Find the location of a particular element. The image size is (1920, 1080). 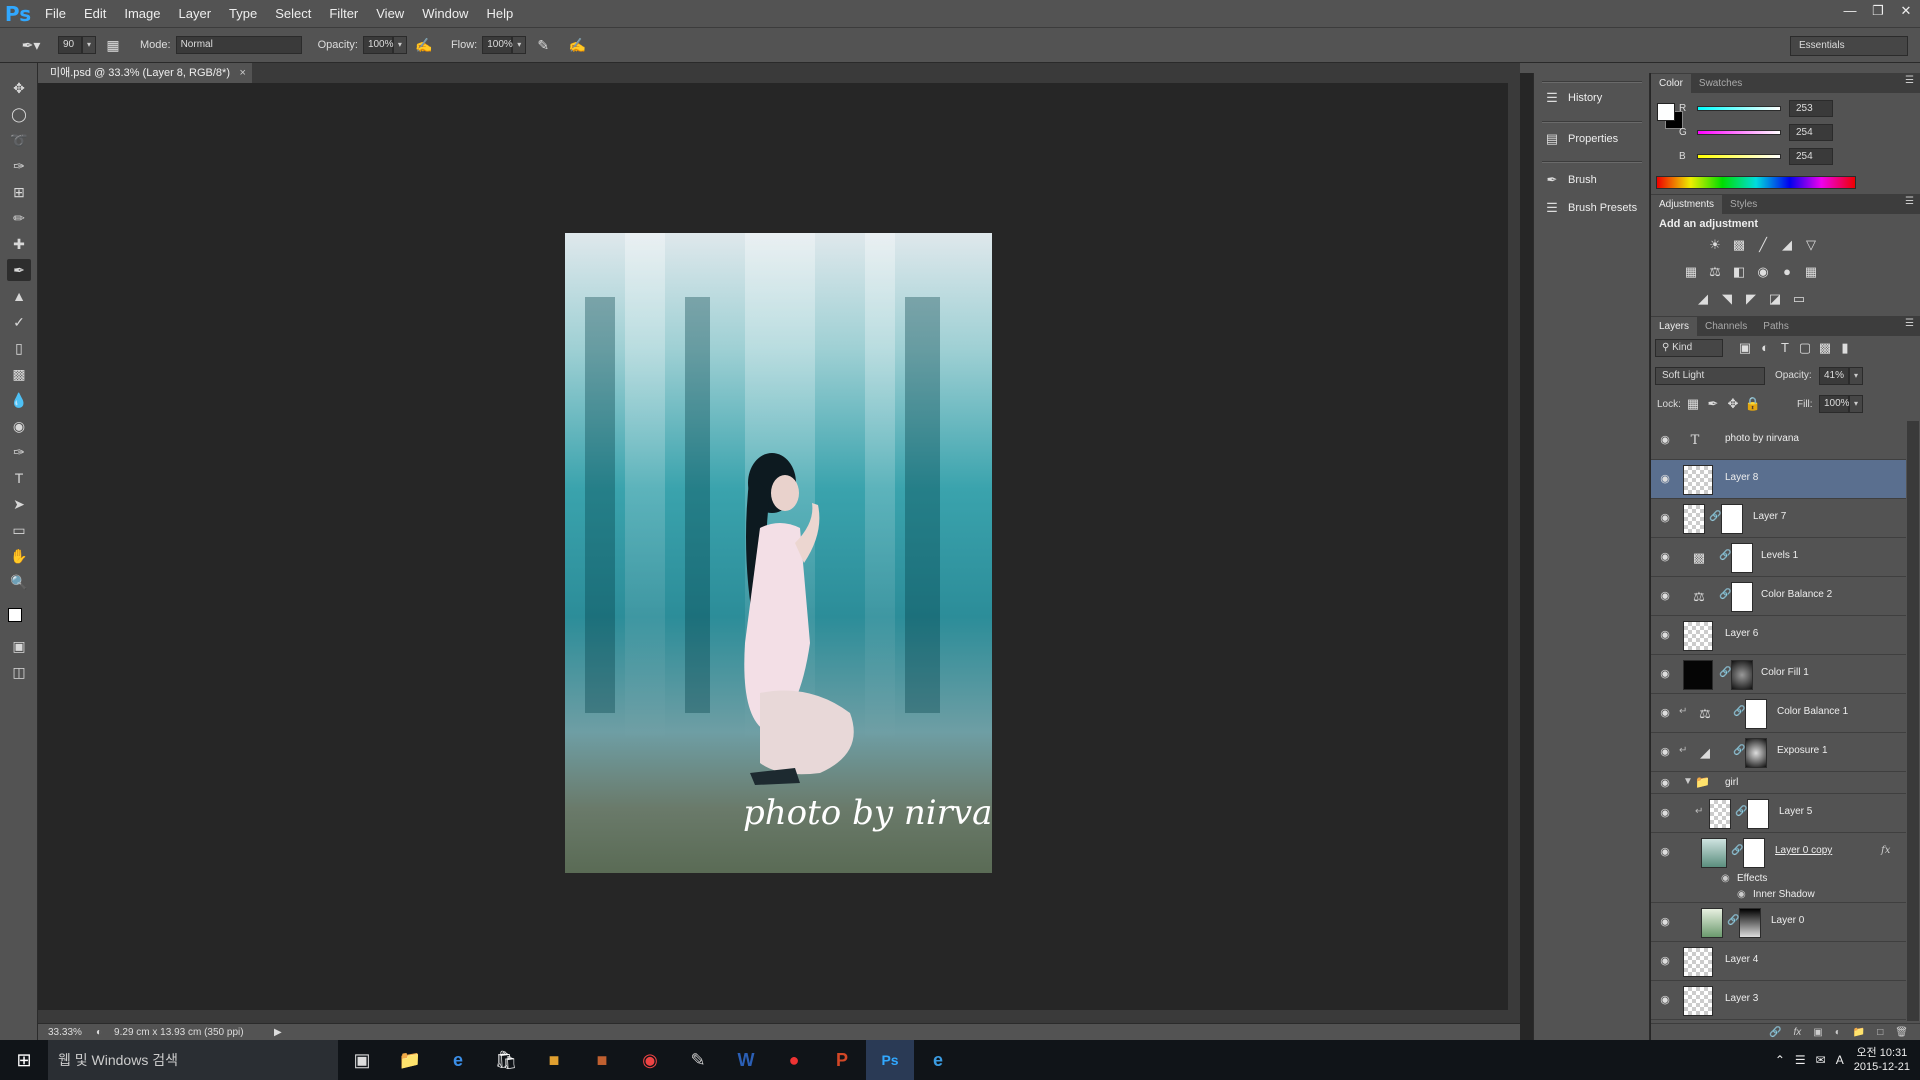

tab-styles: Styles is located at coordinates (1743, 204).